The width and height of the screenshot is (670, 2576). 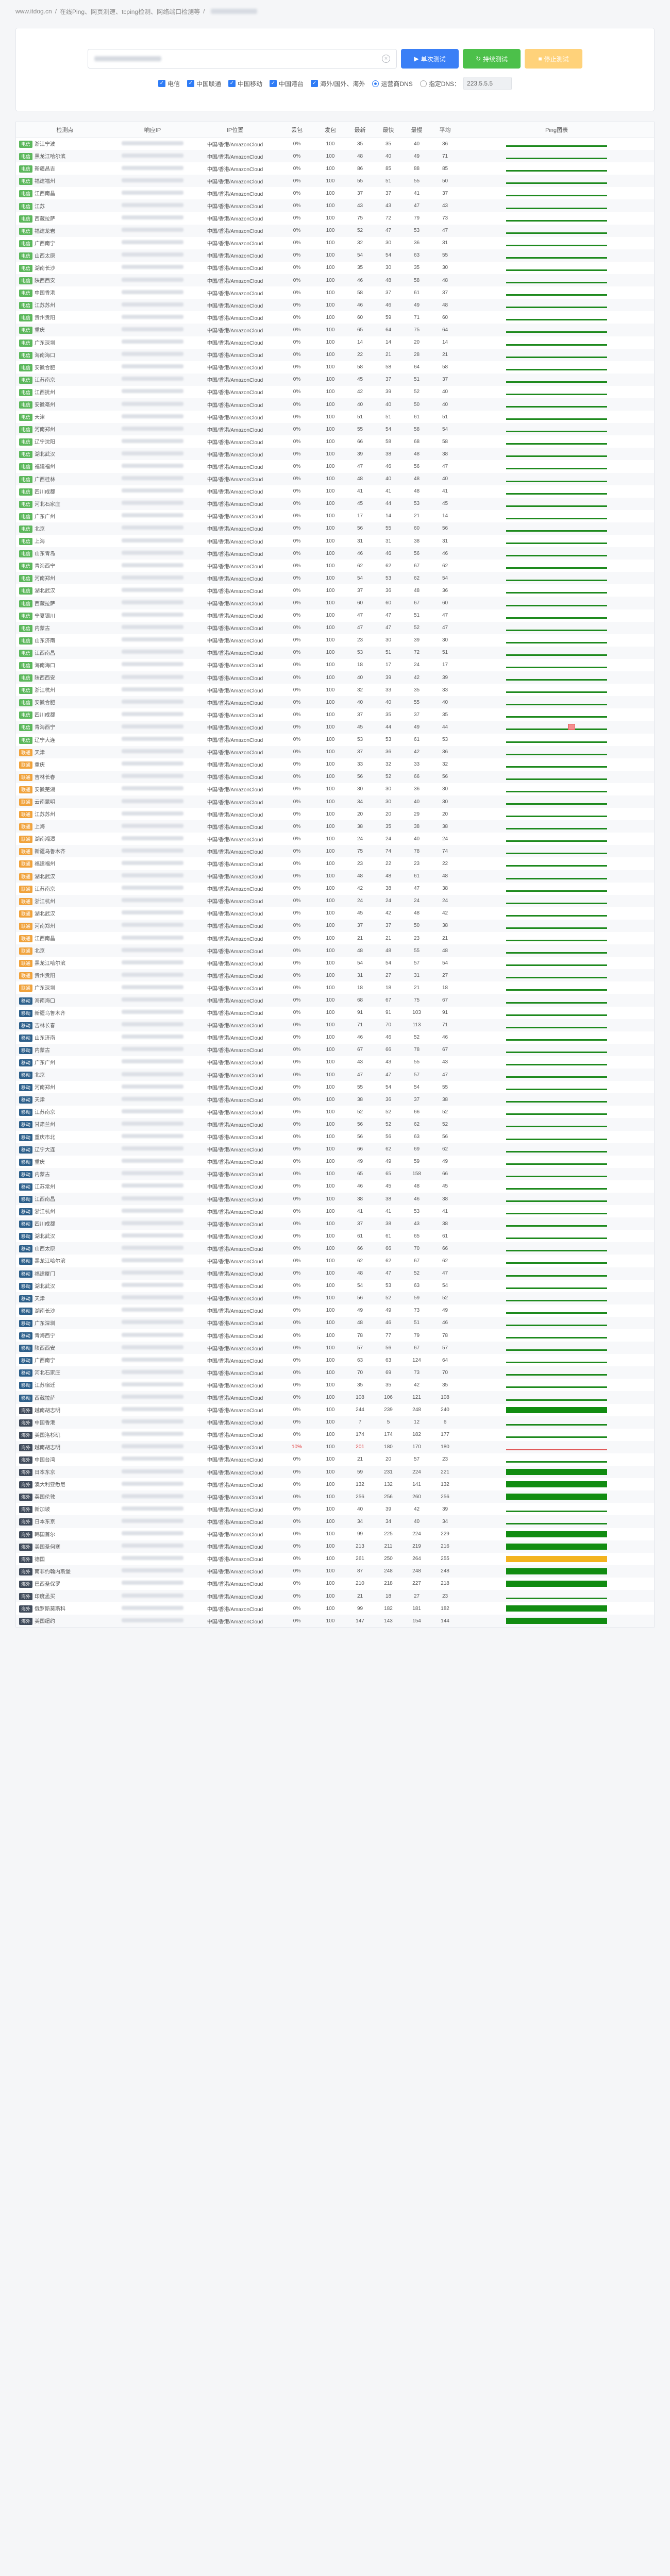 What do you see at coordinates (335, 889) in the screenshot?
I see `table-row: 联通 江苏南京 中国/香港/AmazonCloud 0% 100 42 38 47 38` at bounding box center [335, 889].